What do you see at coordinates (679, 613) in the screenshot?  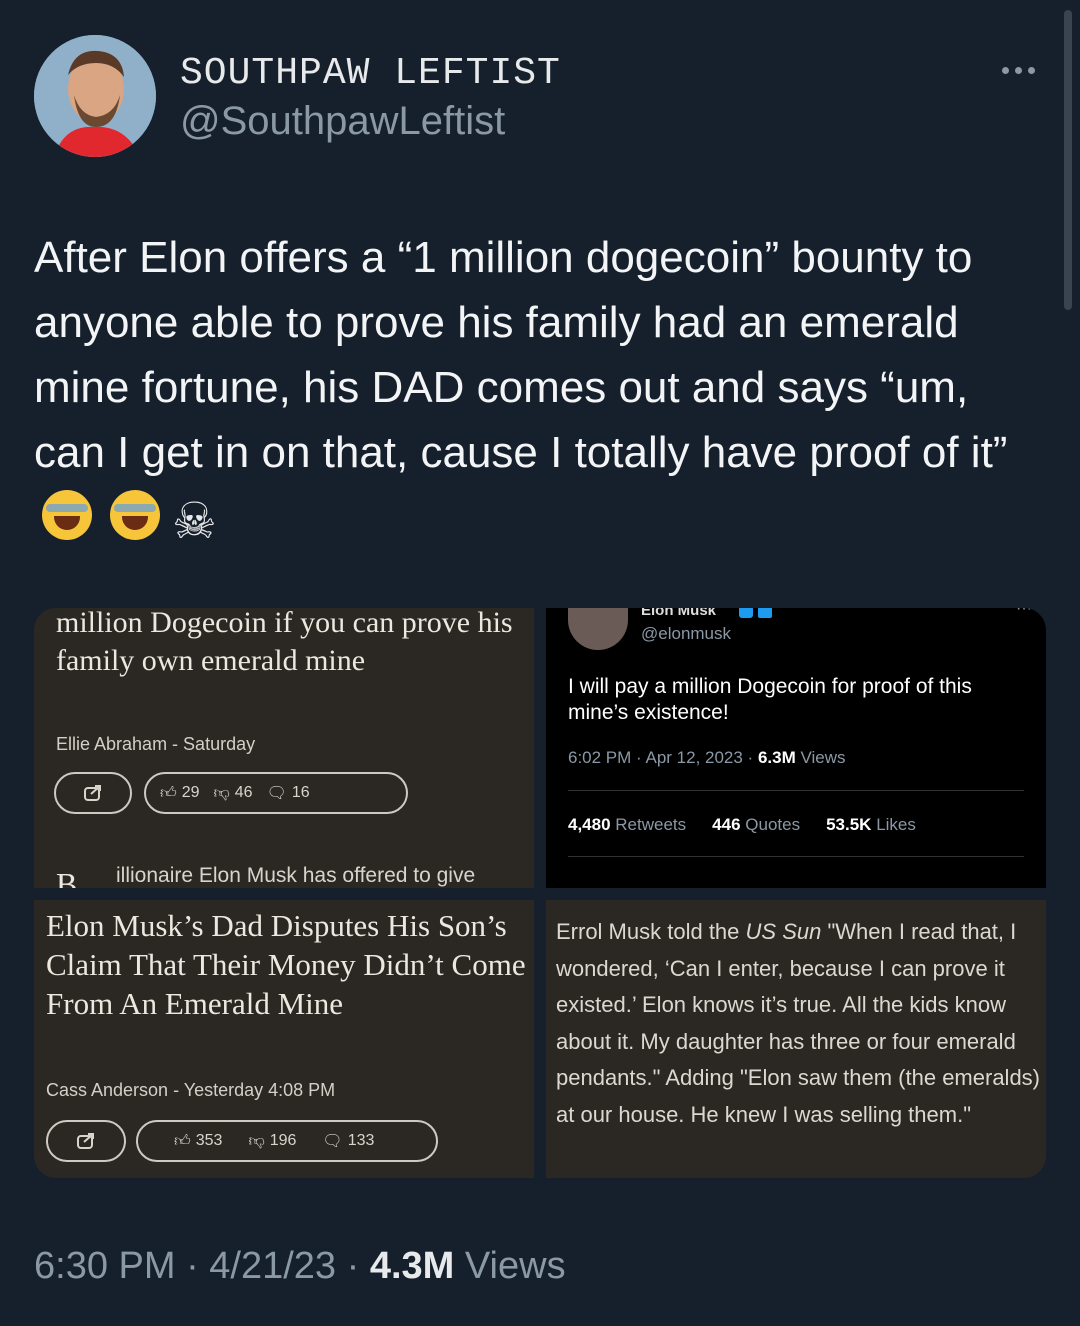 I see `elon-name: Elon Musk` at bounding box center [679, 613].